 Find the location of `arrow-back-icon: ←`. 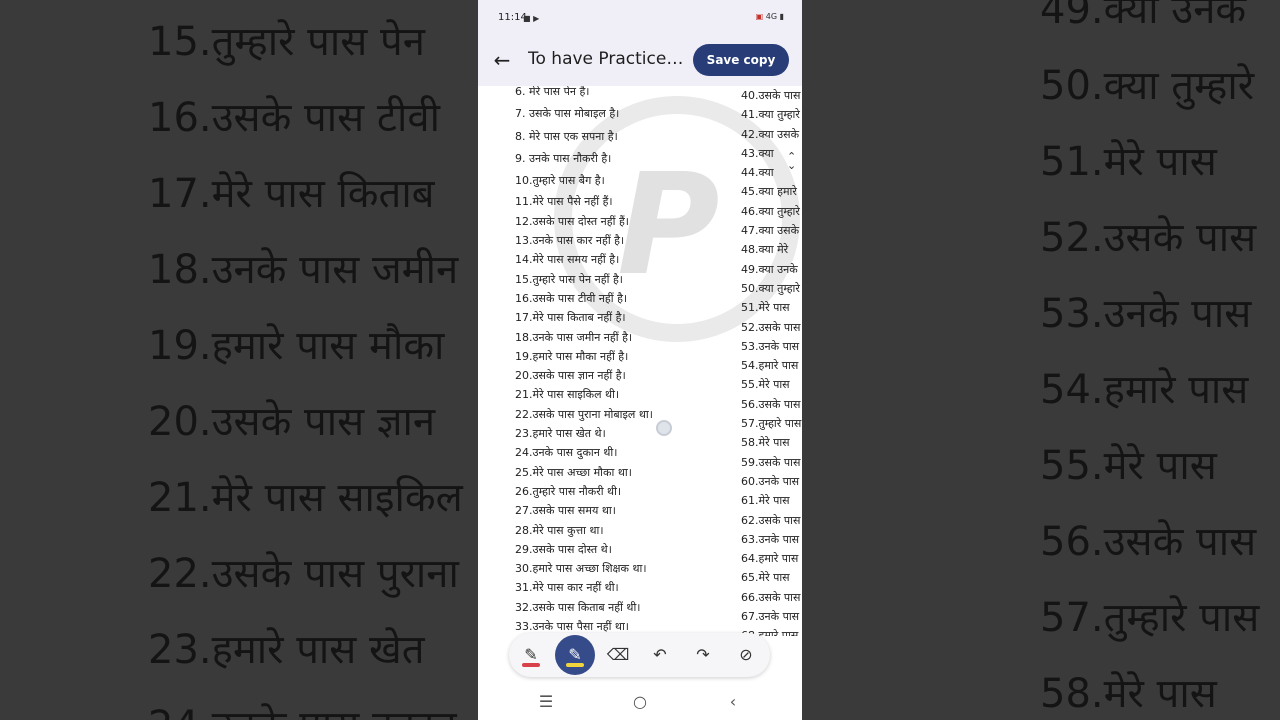

arrow-back-icon: ← is located at coordinates (502, 60).